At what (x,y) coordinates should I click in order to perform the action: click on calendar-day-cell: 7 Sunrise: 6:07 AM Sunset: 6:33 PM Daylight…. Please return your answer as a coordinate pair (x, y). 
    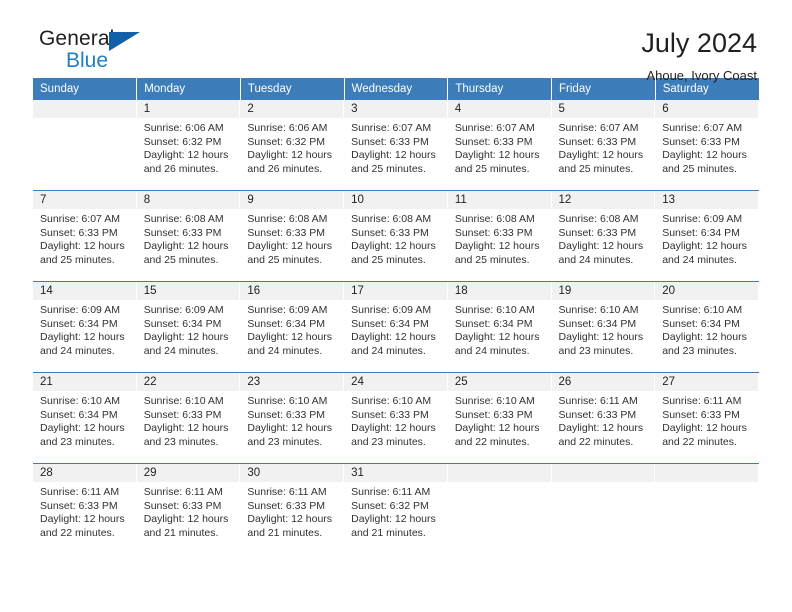
    Looking at the image, I should click on (85, 236).